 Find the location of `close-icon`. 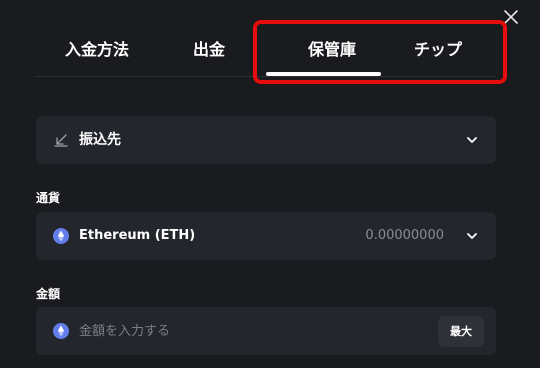

close-icon is located at coordinates (511, 17).